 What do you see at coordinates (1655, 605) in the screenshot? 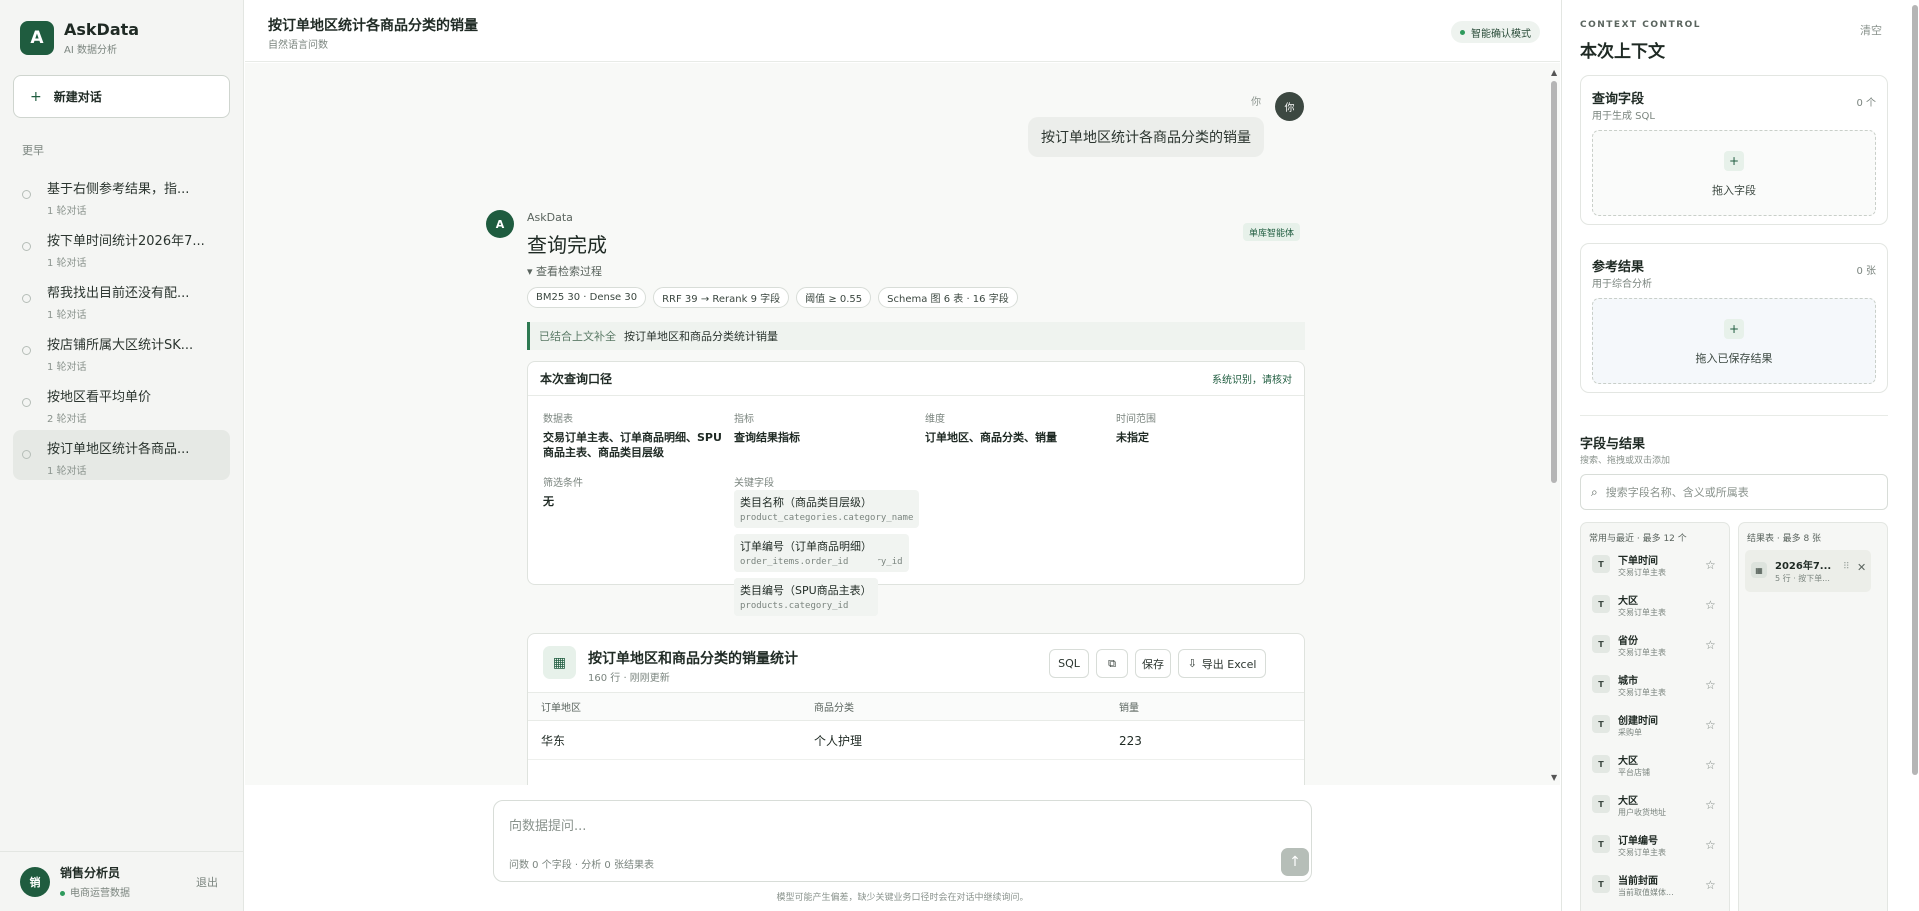
I see `field-item: T 大区 交易订单主表 ☆` at bounding box center [1655, 605].